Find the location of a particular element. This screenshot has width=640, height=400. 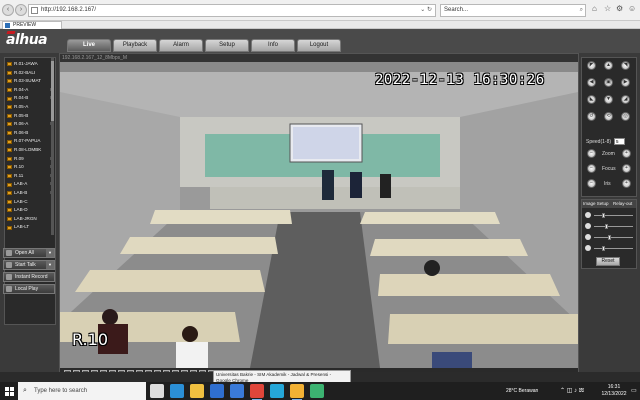

camera-list-item: LAB-AM is located at coordinates (30, 184).